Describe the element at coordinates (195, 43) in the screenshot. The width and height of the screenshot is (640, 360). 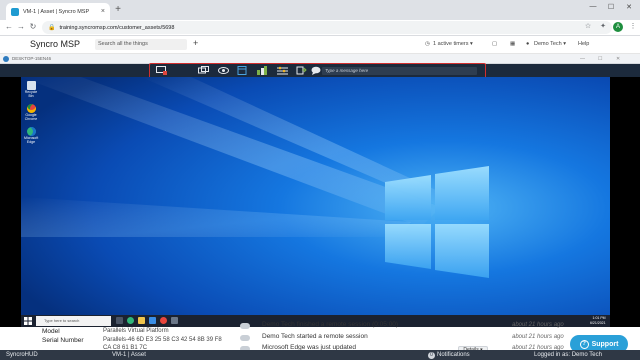
I see `new-item-button: +` at that location.